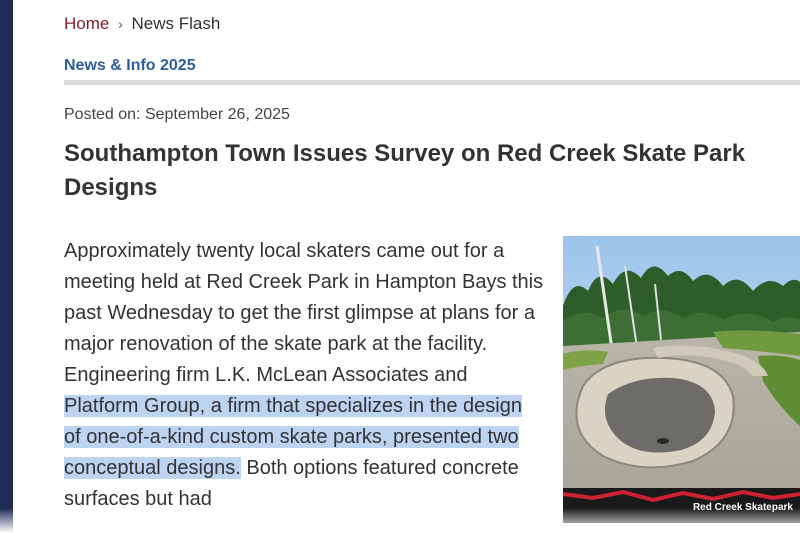 The image size is (800, 533). I want to click on breadcrumb-current: News Flash, so click(176, 23).